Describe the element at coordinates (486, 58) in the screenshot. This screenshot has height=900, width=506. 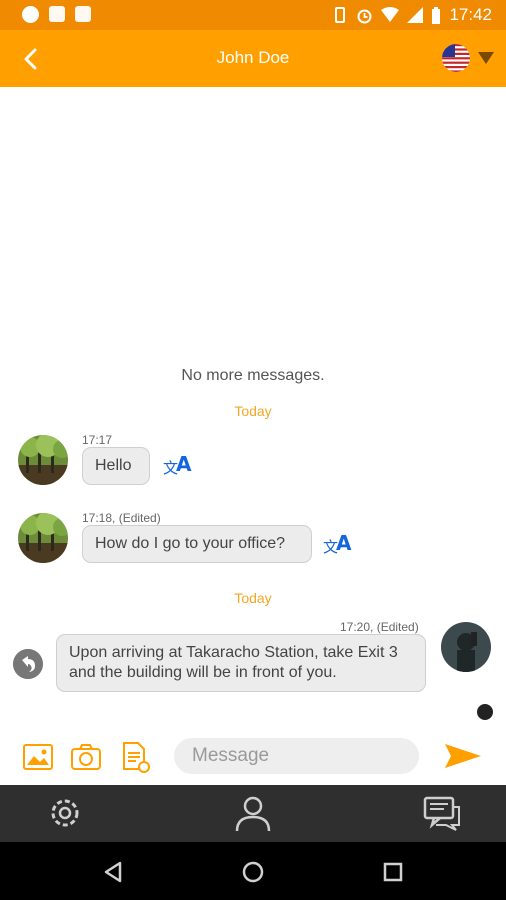
I see `language-dropdown-arrow-icon` at that location.